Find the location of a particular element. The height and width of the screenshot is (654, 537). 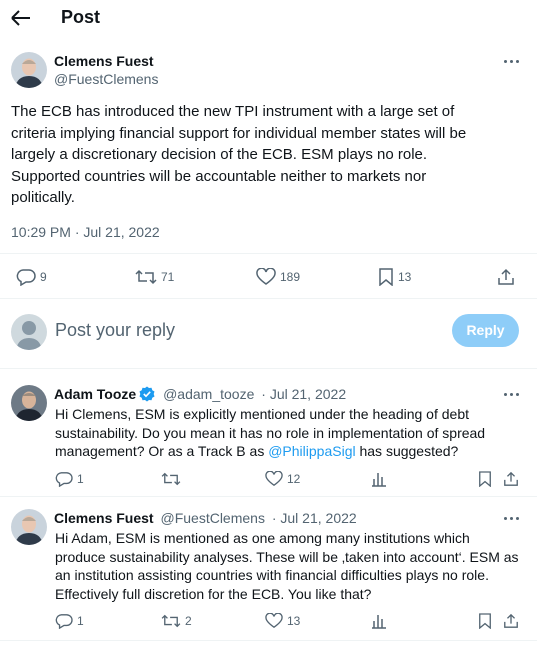

like-action: 13 is located at coordinates (282, 621).